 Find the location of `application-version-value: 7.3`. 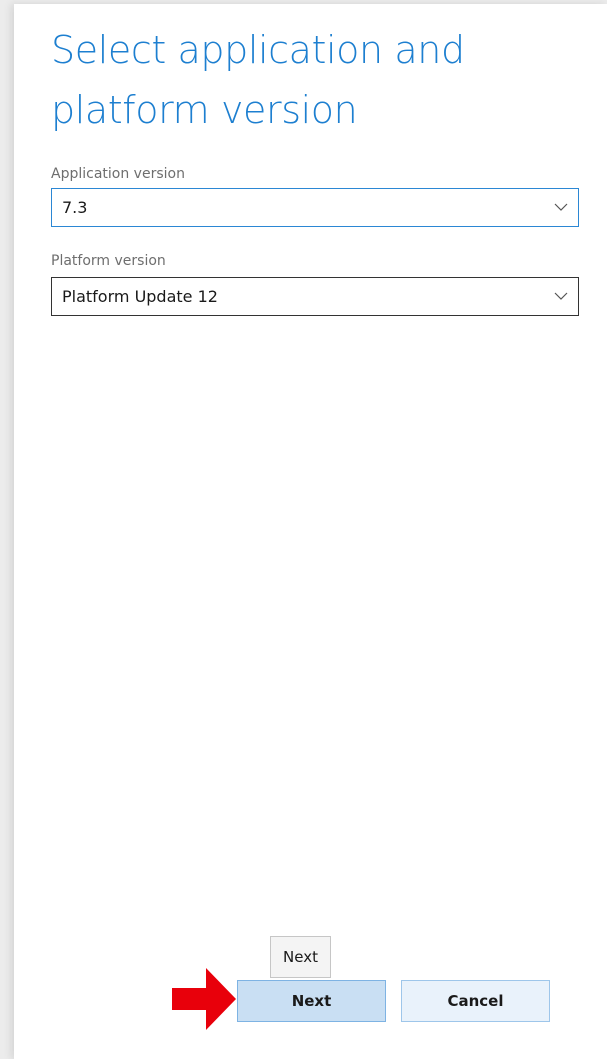

application-version-value: 7.3 is located at coordinates (75, 207).